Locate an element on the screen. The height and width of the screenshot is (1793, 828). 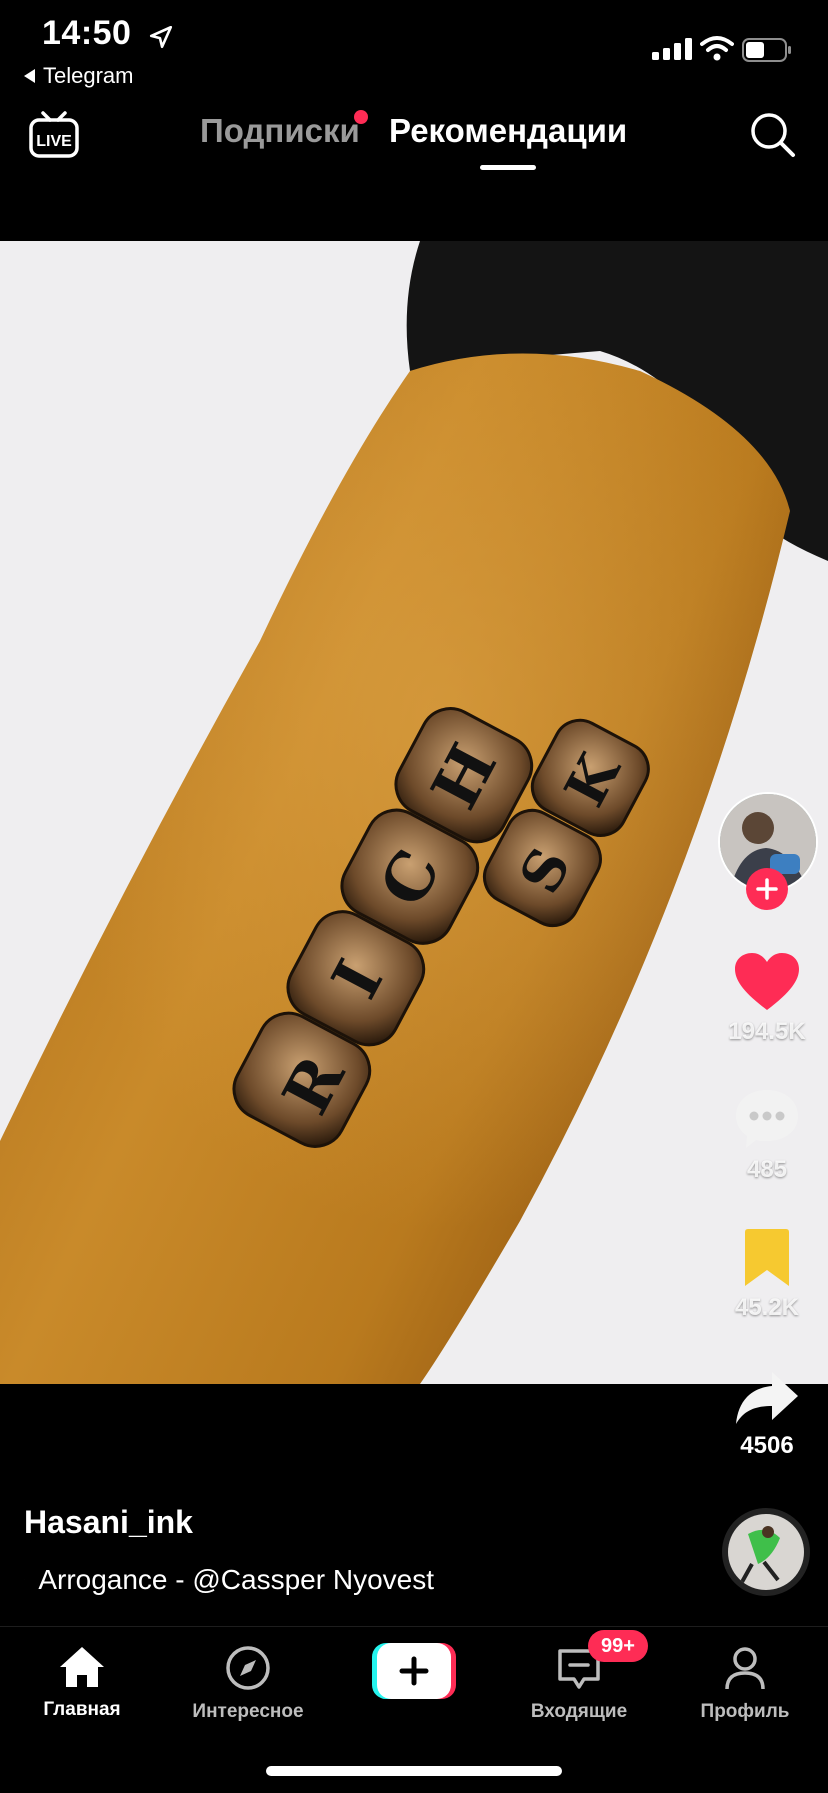
author-username: Hasani_ink is located at coordinates (108, 1522).